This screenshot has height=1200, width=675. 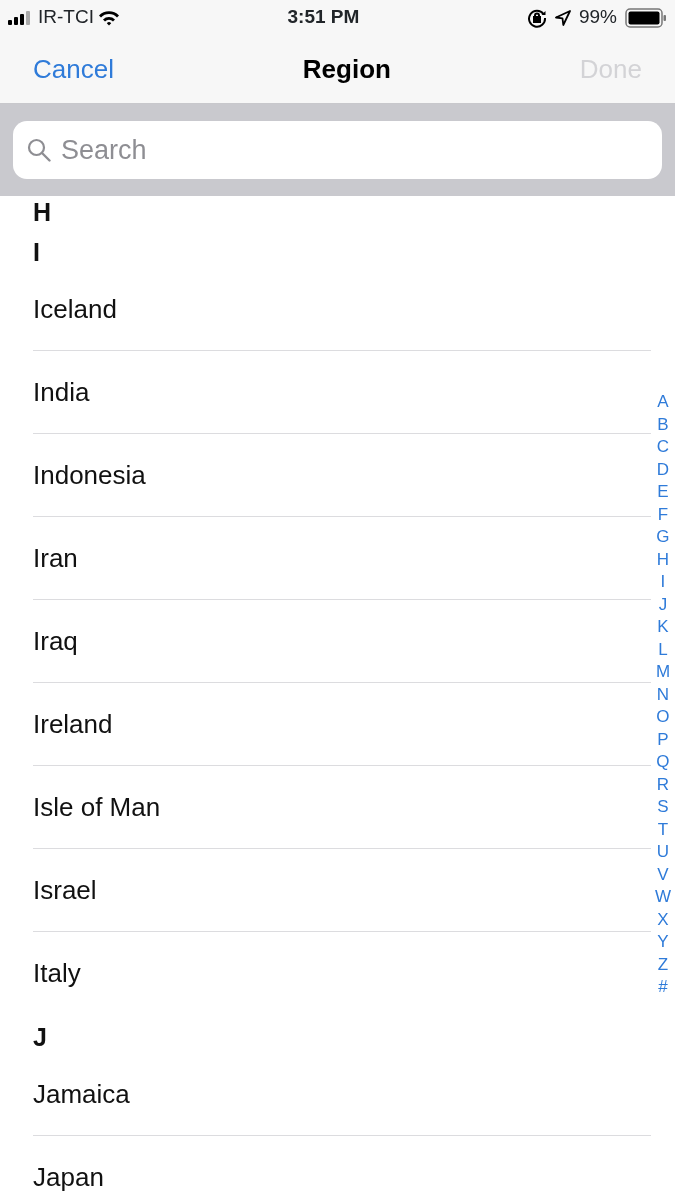 I want to click on index-letter: U, so click(x=663, y=852).